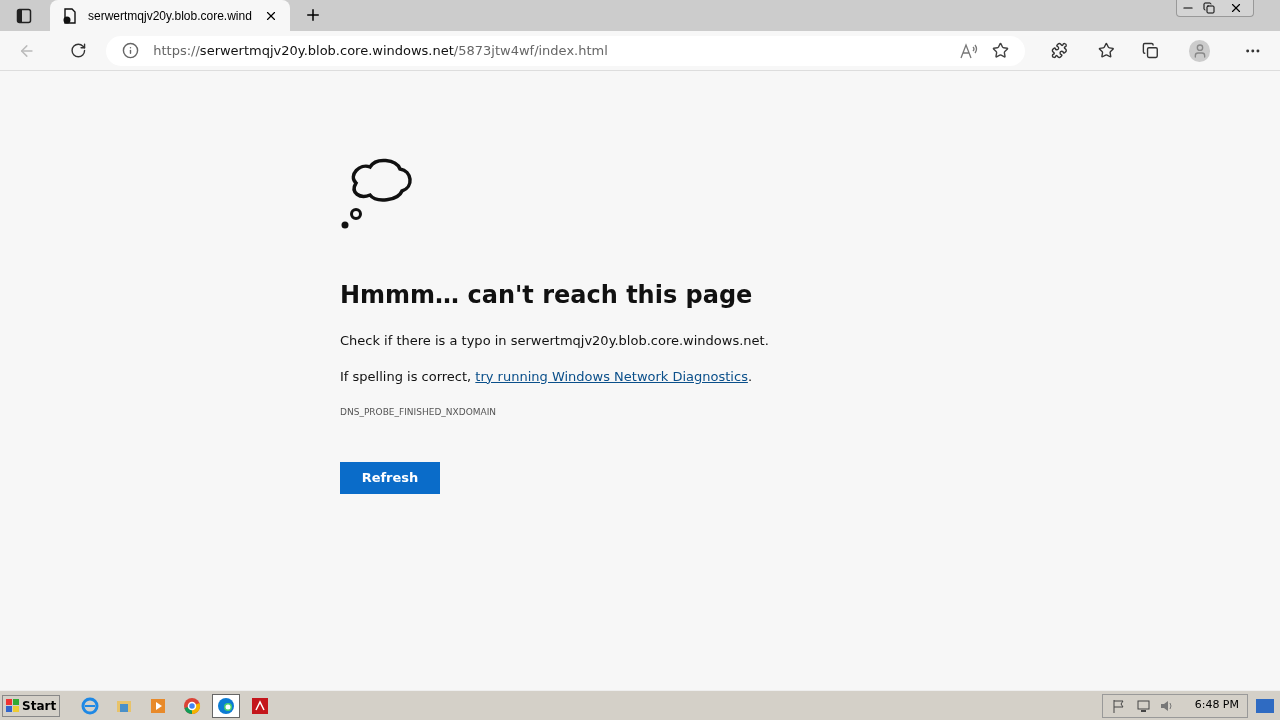  Describe the element at coordinates (131, 50) in the screenshot. I see `info-icon` at that location.